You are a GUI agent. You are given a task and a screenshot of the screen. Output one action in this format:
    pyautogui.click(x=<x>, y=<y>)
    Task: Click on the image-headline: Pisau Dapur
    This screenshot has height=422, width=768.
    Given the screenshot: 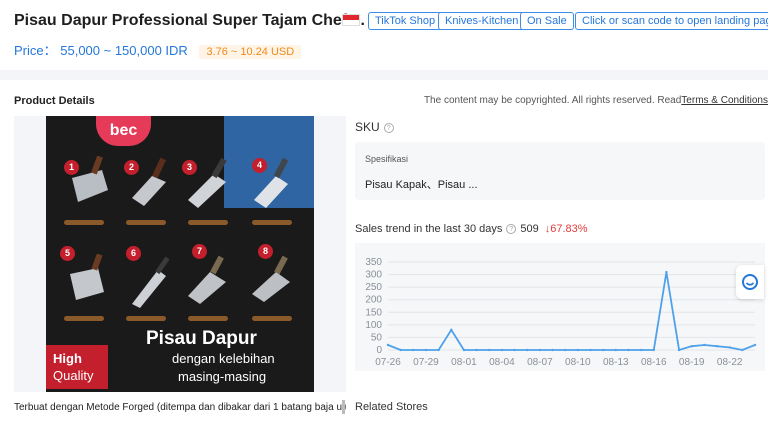 What is the action you would take?
    pyautogui.click(x=201, y=338)
    